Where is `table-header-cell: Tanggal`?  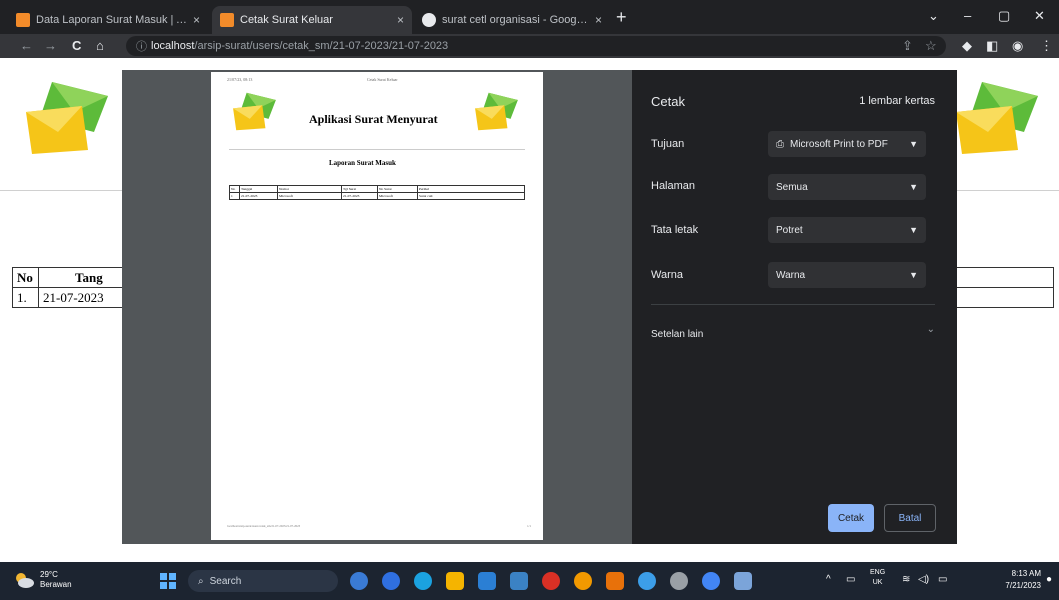 table-header-cell: Tanggal is located at coordinates (258, 189).